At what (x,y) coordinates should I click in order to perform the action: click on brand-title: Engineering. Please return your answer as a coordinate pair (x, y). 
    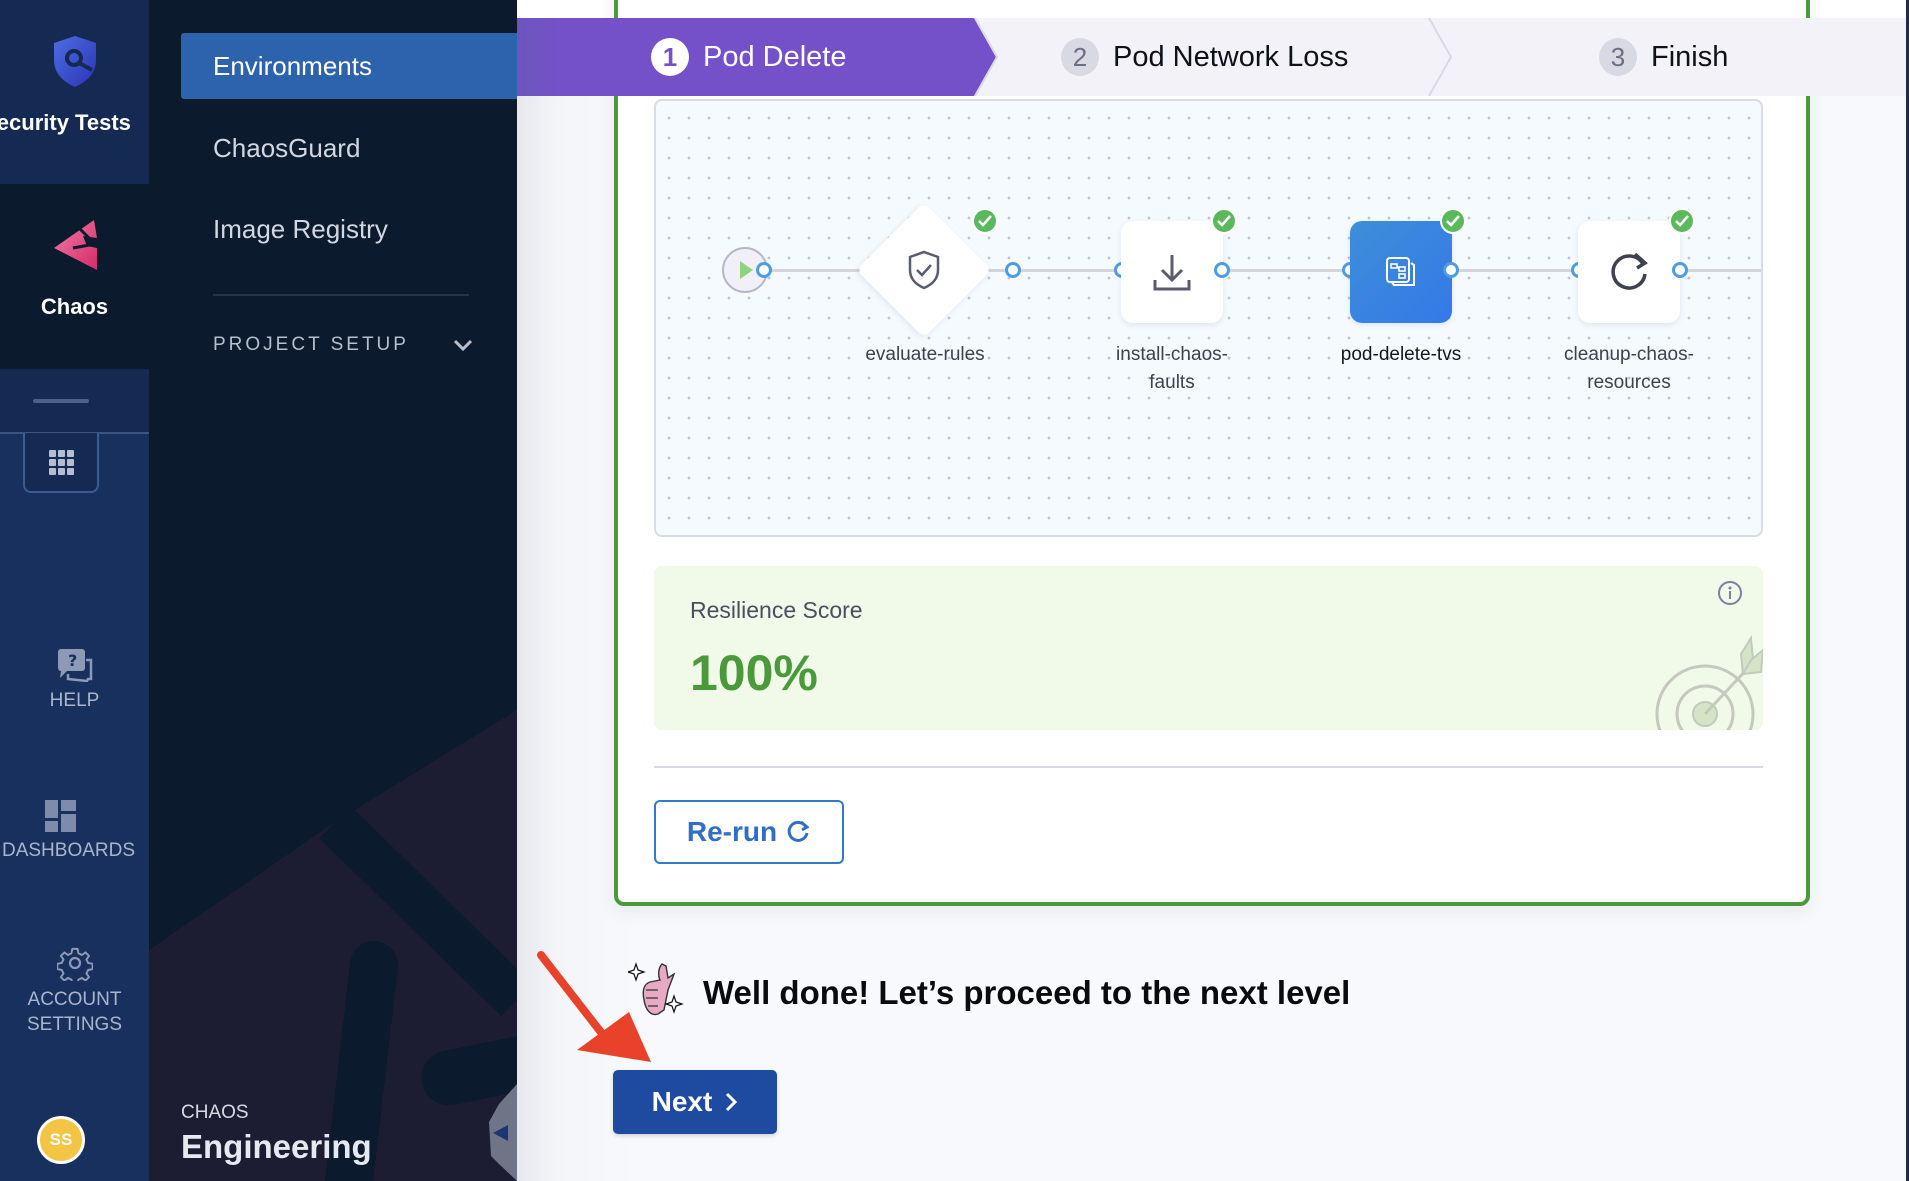
    Looking at the image, I should click on (276, 1146).